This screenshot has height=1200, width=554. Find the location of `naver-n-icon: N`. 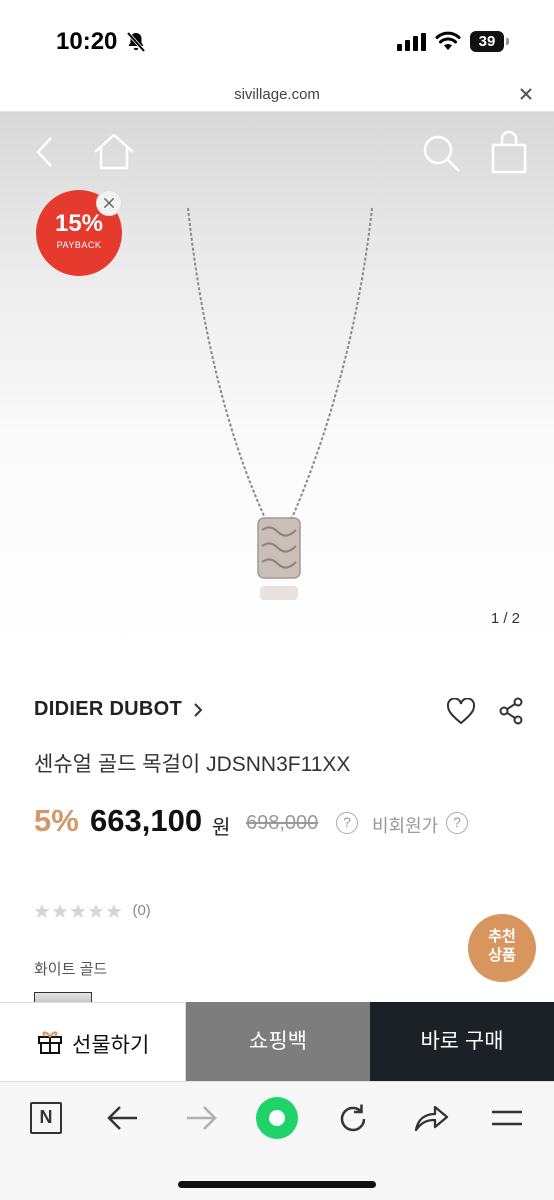

naver-n-icon: N is located at coordinates (46, 1118).